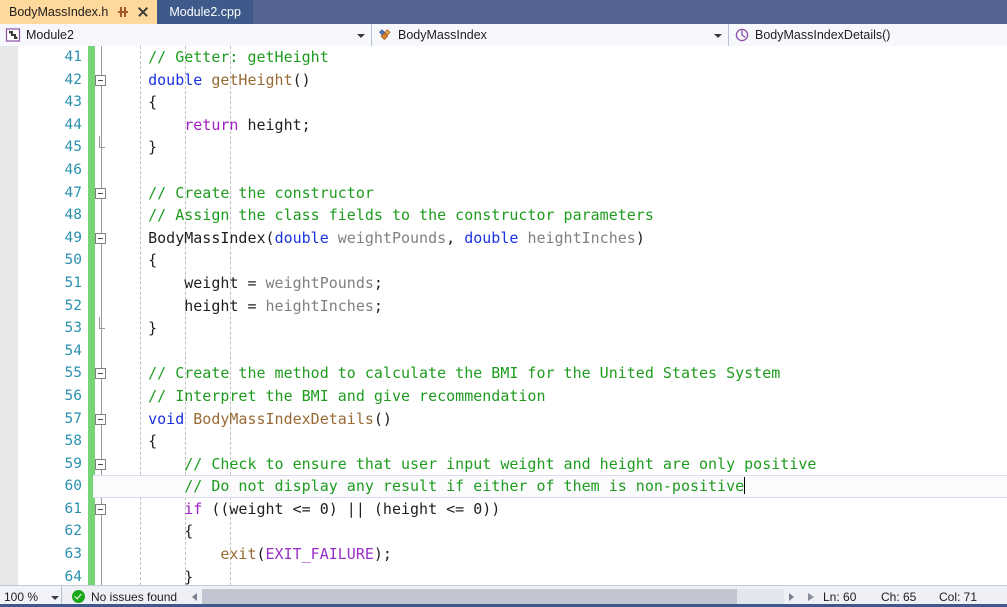 The height and width of the screenshot is (607, 1007). Describe the element at coordinates (745, 486) in the screenshot. I see `text-caret` at that location.